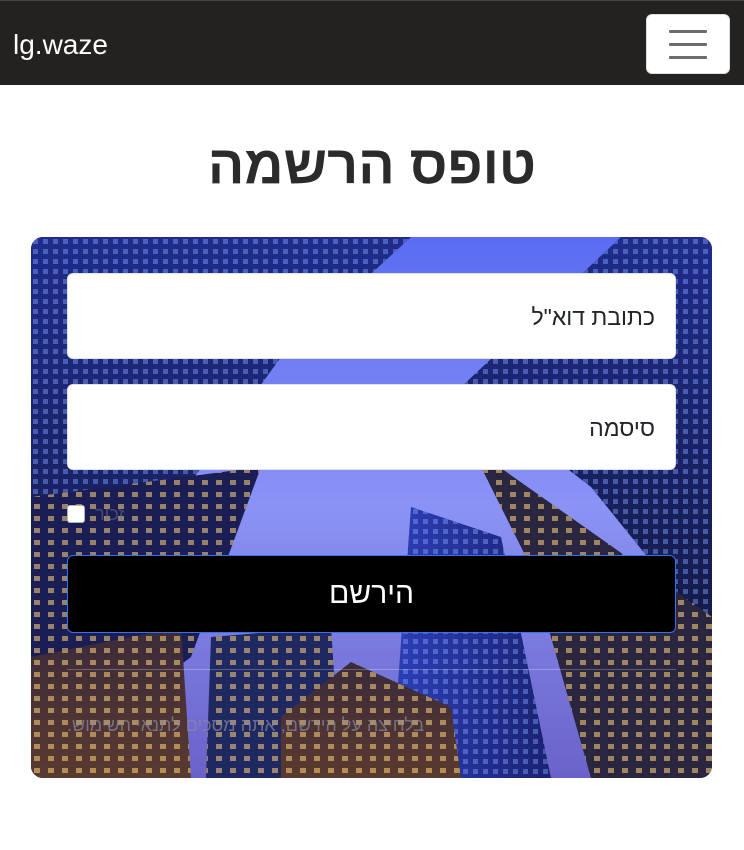  What do you see at coordinates (688, 31) in the screenshot?
I see `hamburger-menu-icon` at bounding box center [688, 31].